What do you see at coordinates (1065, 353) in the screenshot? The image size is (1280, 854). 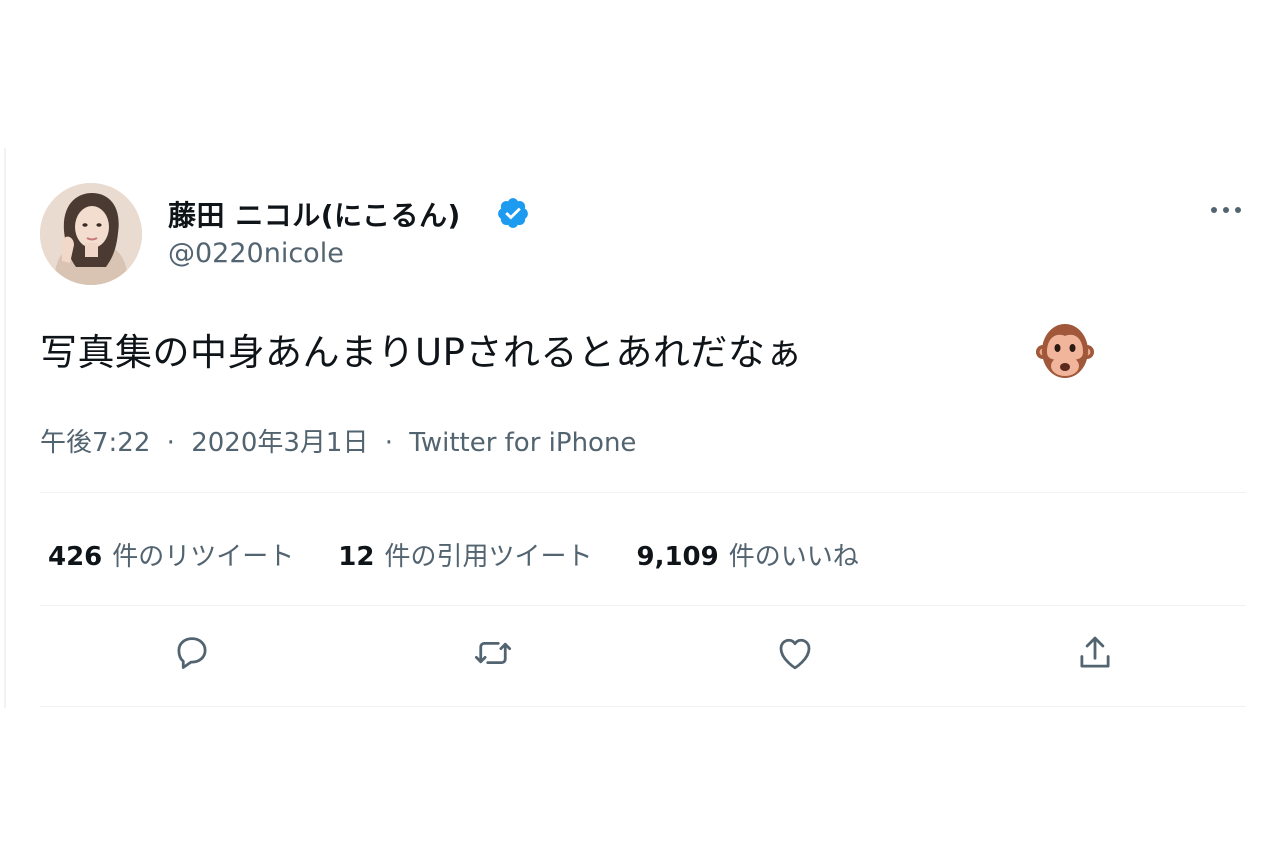 I see `monkey-face-emoji-icon` at bounding box center [1065, 353].